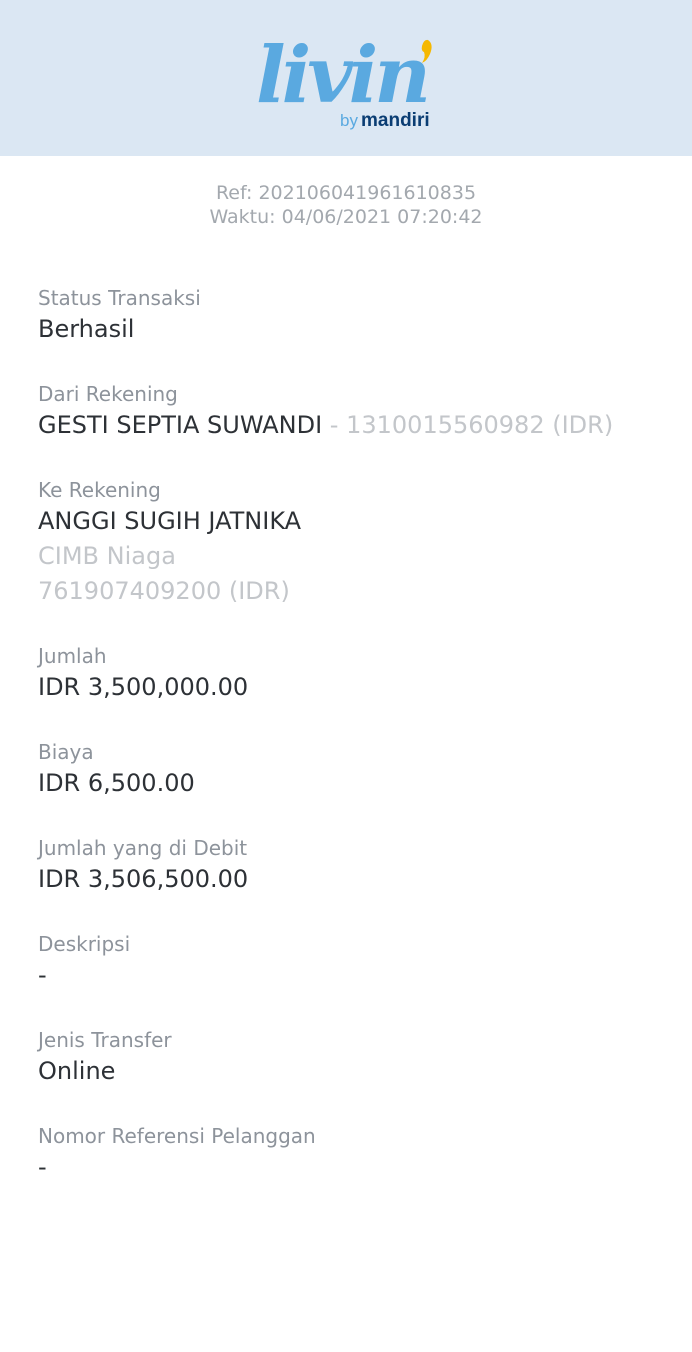  What do you see at coordinates (348, 1153) in the screenshot?
I see `customer-reference-field: Nomor Referensi Pelanggan -` at bounding box center [348, 1153].